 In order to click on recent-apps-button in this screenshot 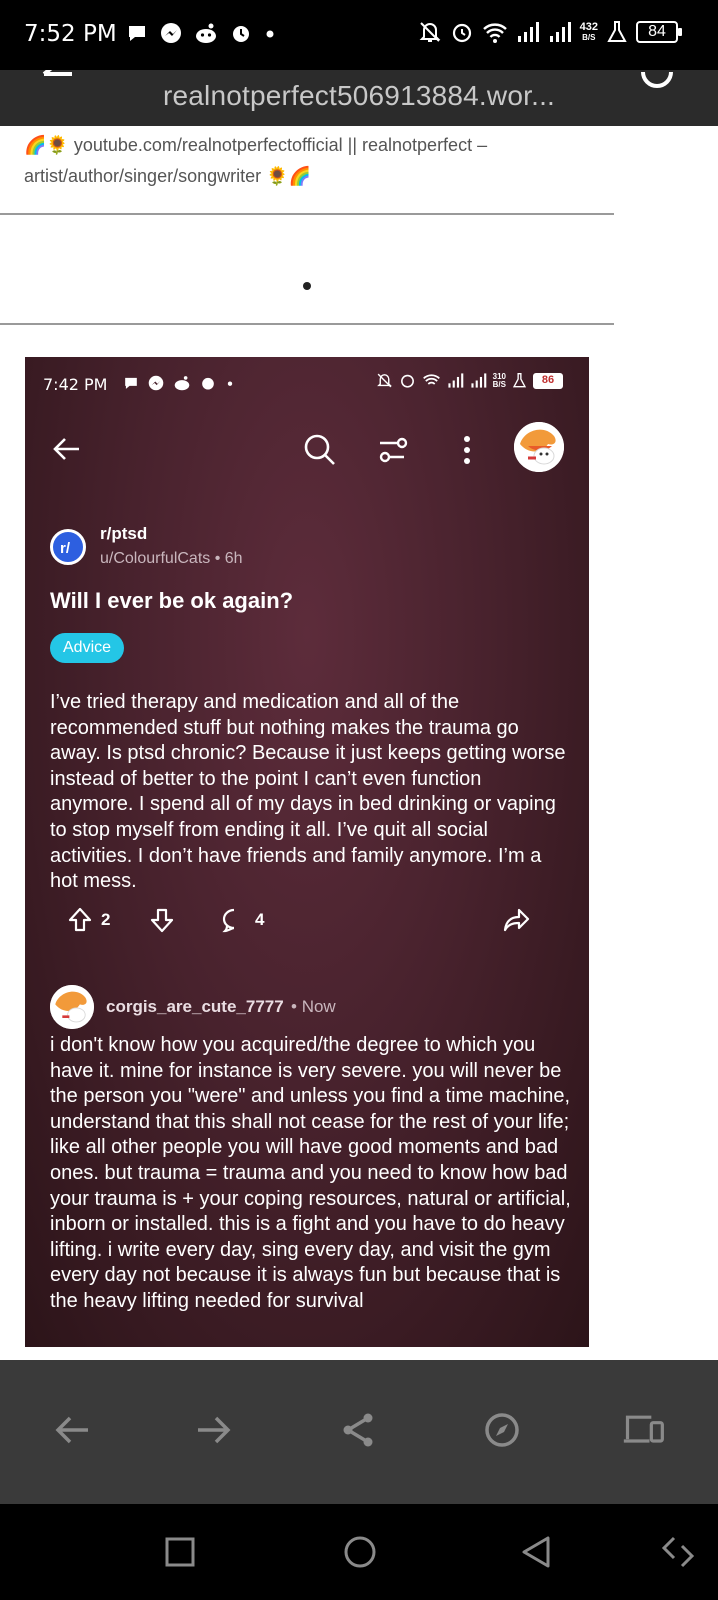, I will do `click(180, 1552)`.